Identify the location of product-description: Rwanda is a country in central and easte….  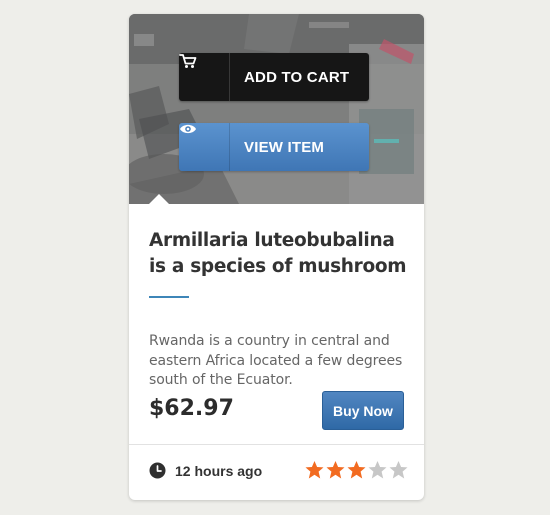
(276, 360).